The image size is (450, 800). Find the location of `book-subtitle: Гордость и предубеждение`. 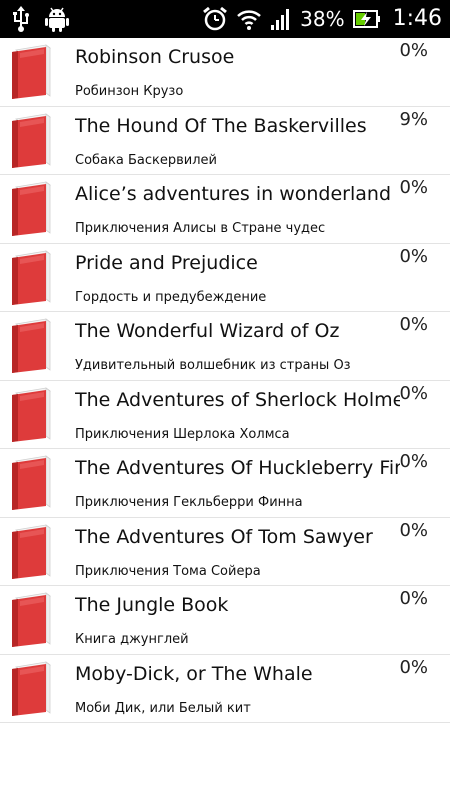

book-subtitle: Гордость и предубеждение is located at coordinates (171, 297).